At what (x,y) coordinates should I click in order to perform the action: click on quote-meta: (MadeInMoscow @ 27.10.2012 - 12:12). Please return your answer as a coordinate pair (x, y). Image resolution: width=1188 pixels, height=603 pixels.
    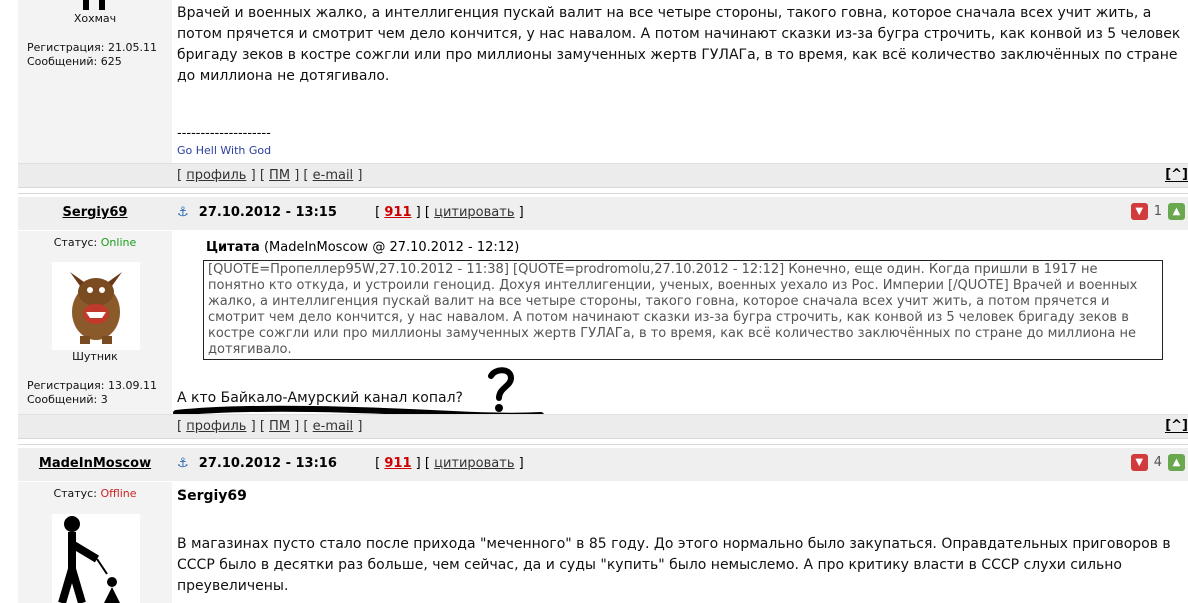
    Looking at the image, I should click on (391, 247).